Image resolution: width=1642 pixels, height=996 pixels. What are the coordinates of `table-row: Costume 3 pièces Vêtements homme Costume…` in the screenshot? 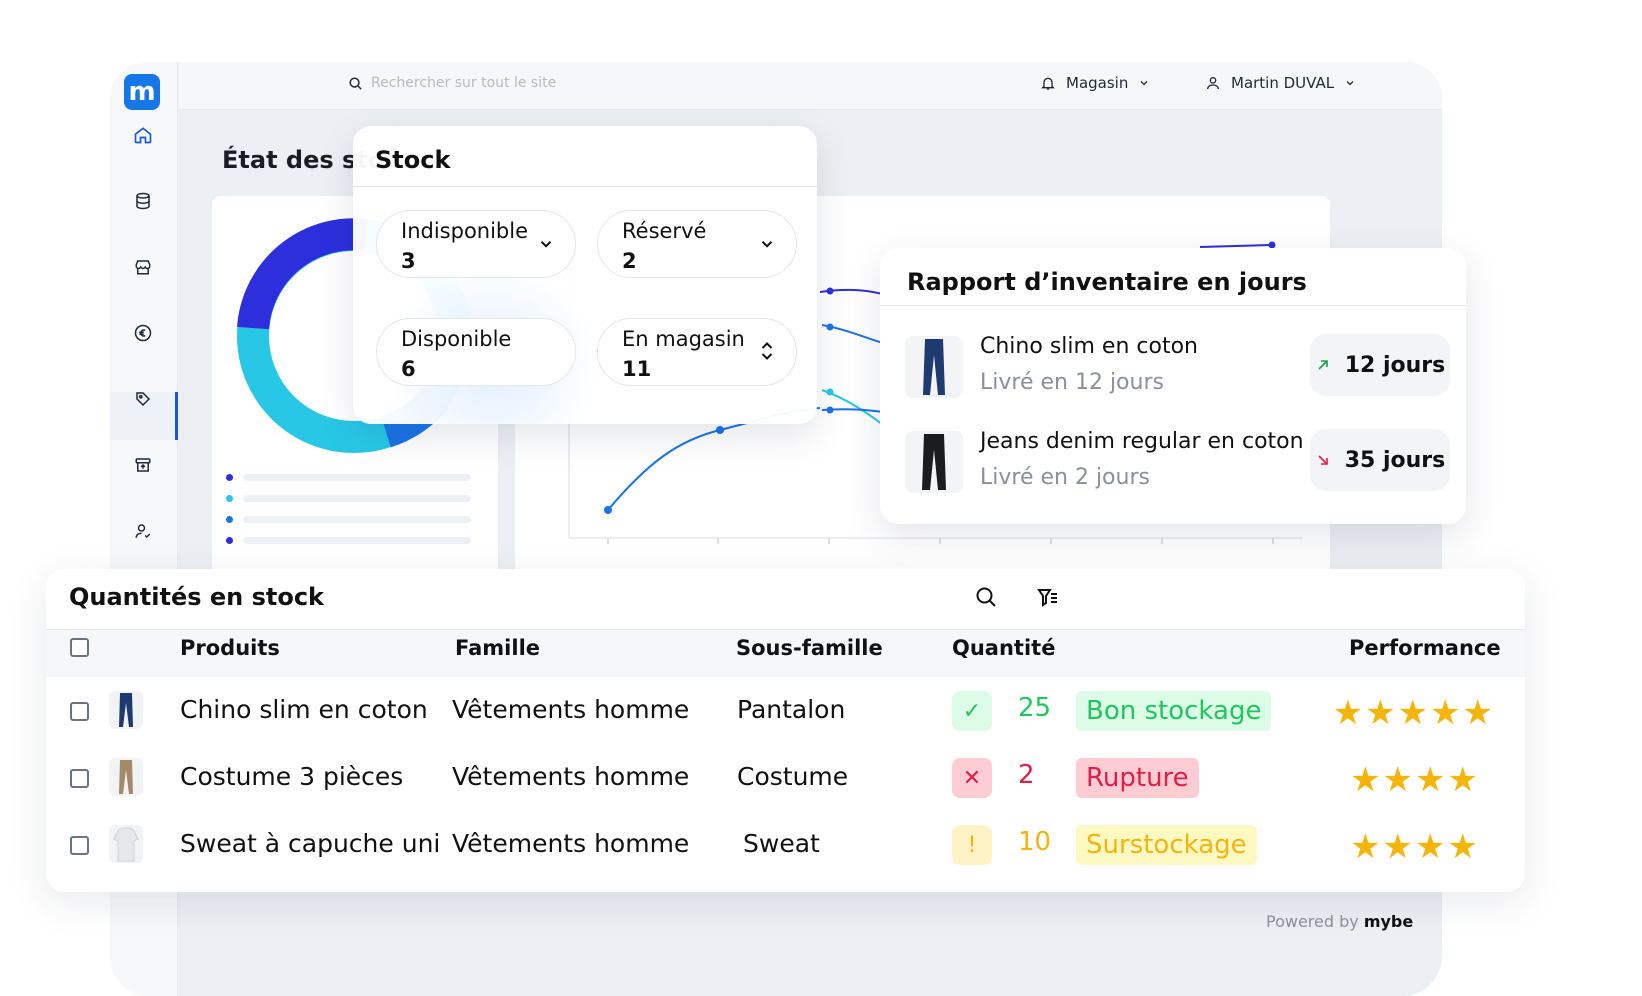 It's located at (785, 781).